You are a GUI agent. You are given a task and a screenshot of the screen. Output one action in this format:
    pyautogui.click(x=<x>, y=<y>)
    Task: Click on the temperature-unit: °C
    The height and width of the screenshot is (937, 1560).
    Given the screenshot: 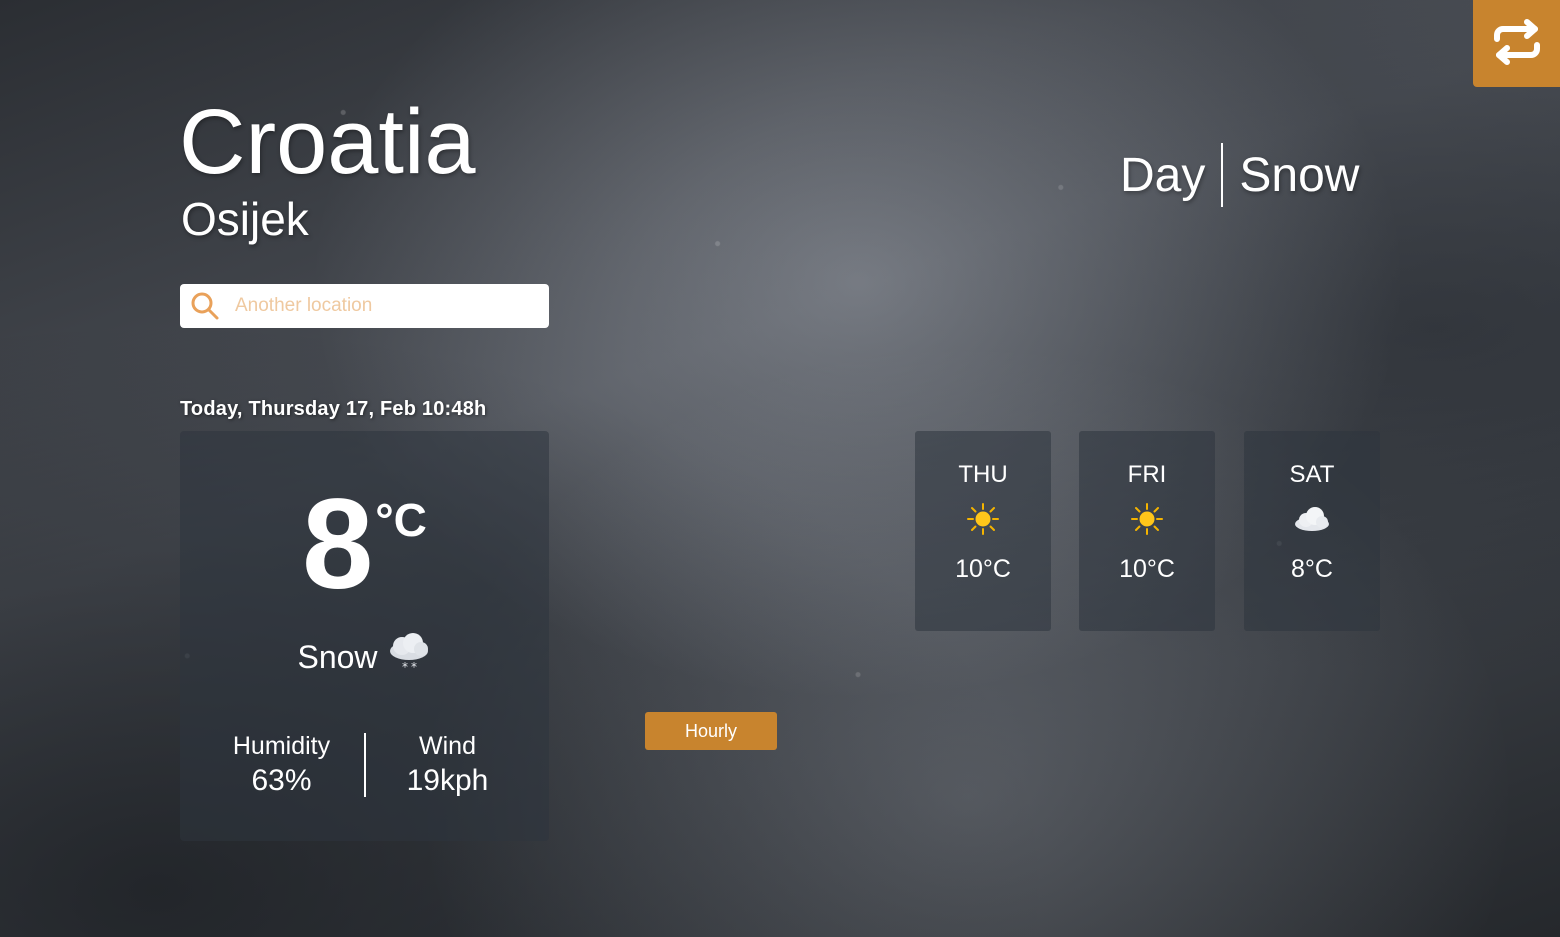 What is the action you would take?
    pyautogui.click(x=401, y=520)
    